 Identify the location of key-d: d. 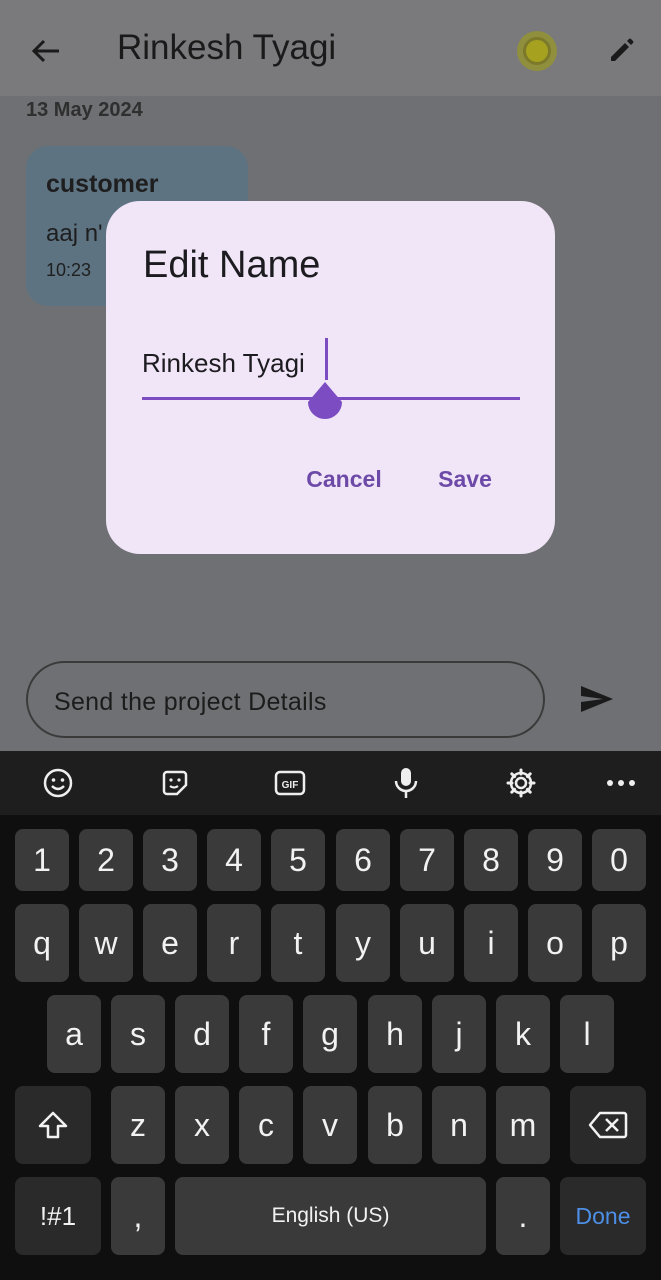
(202, 1034).